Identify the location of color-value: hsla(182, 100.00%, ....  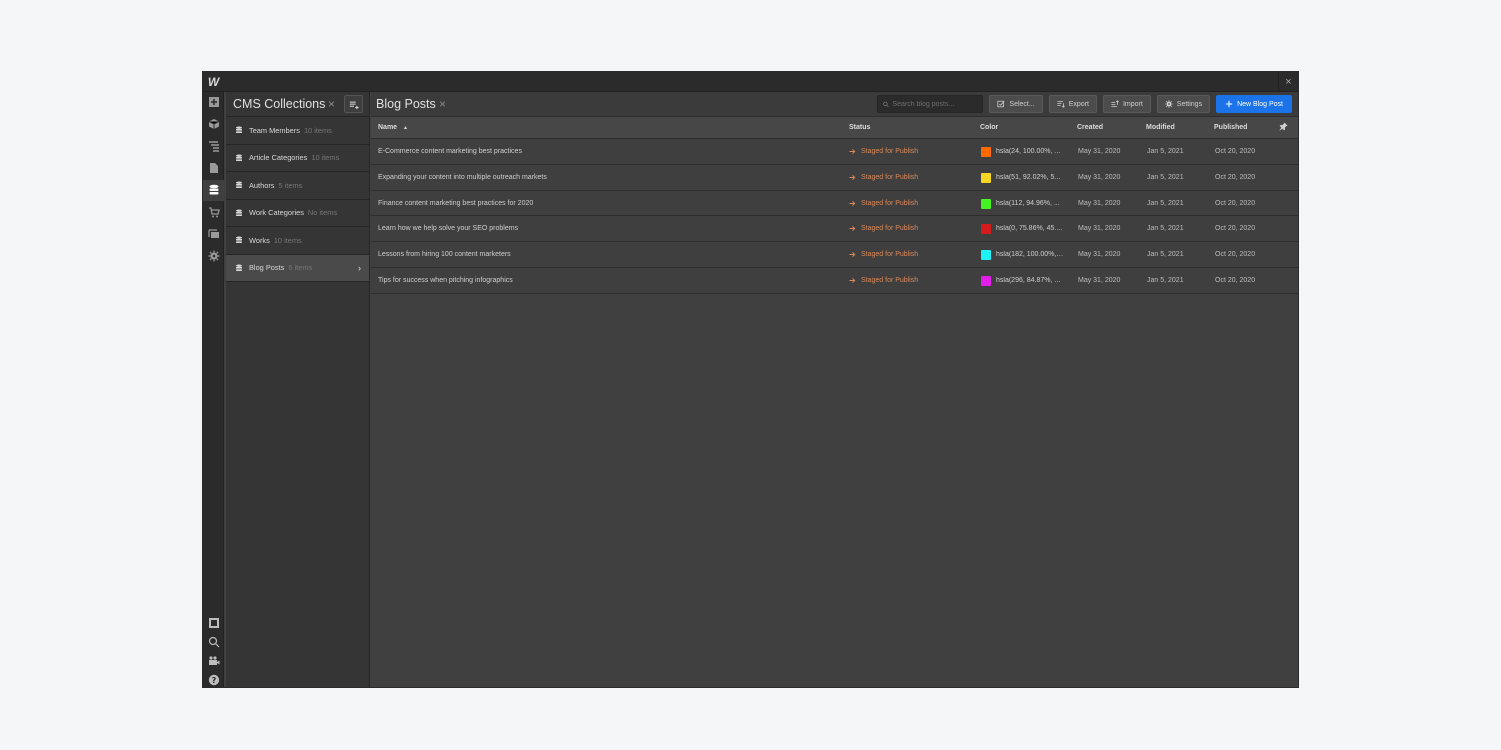
(1030, 255).